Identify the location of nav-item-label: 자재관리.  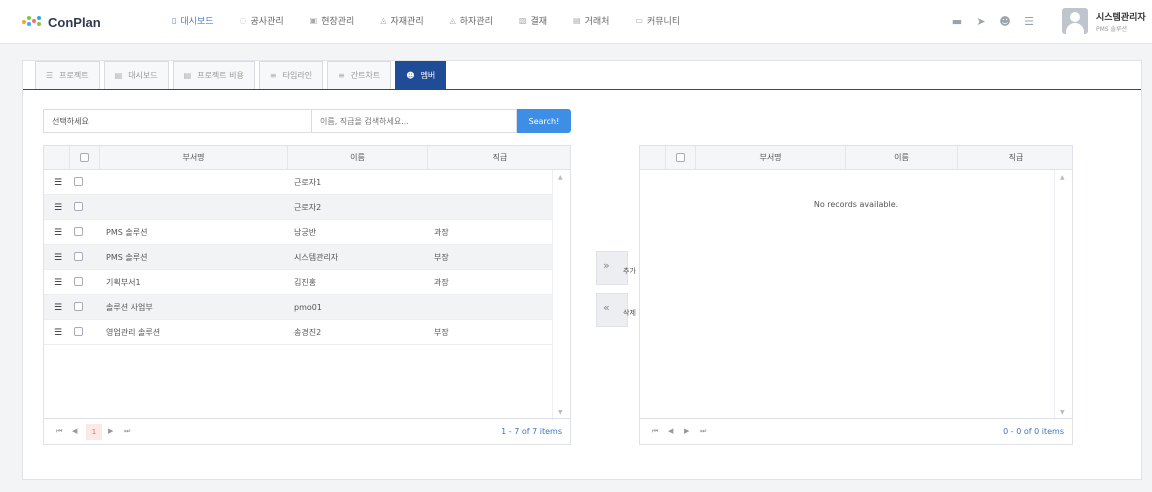
(407, 22).